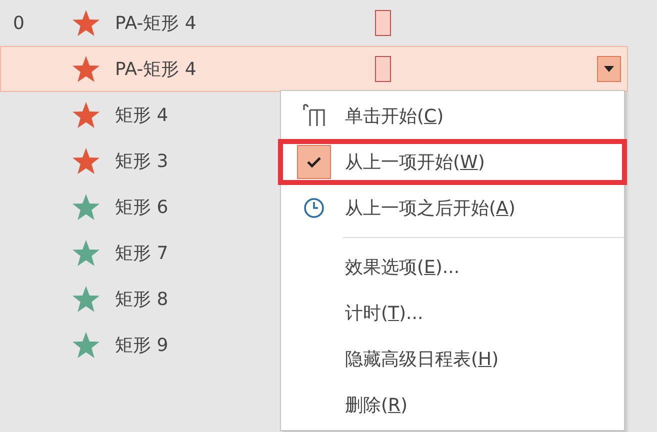 The height and width of the screenshot is (432, 657). I want to click on effect-number: 0, so click(19, 23).